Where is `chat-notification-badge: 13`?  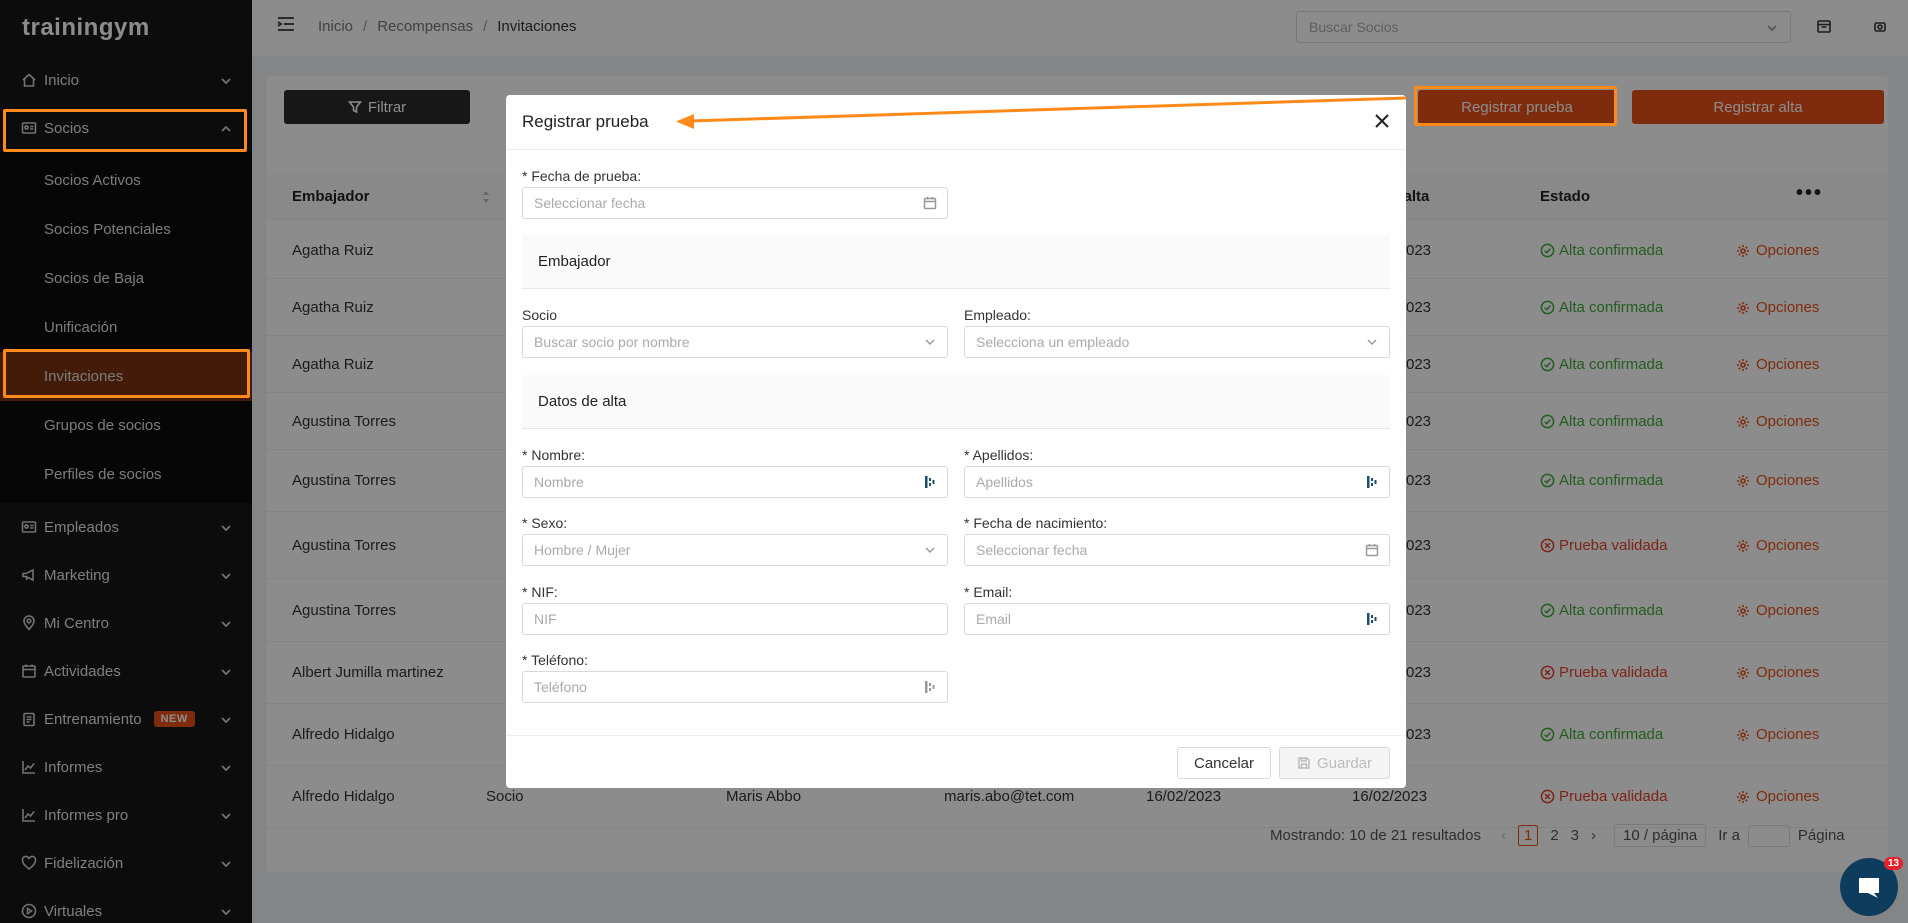
chat-notification-badge: 13 is located at coordinates (1894, 863).